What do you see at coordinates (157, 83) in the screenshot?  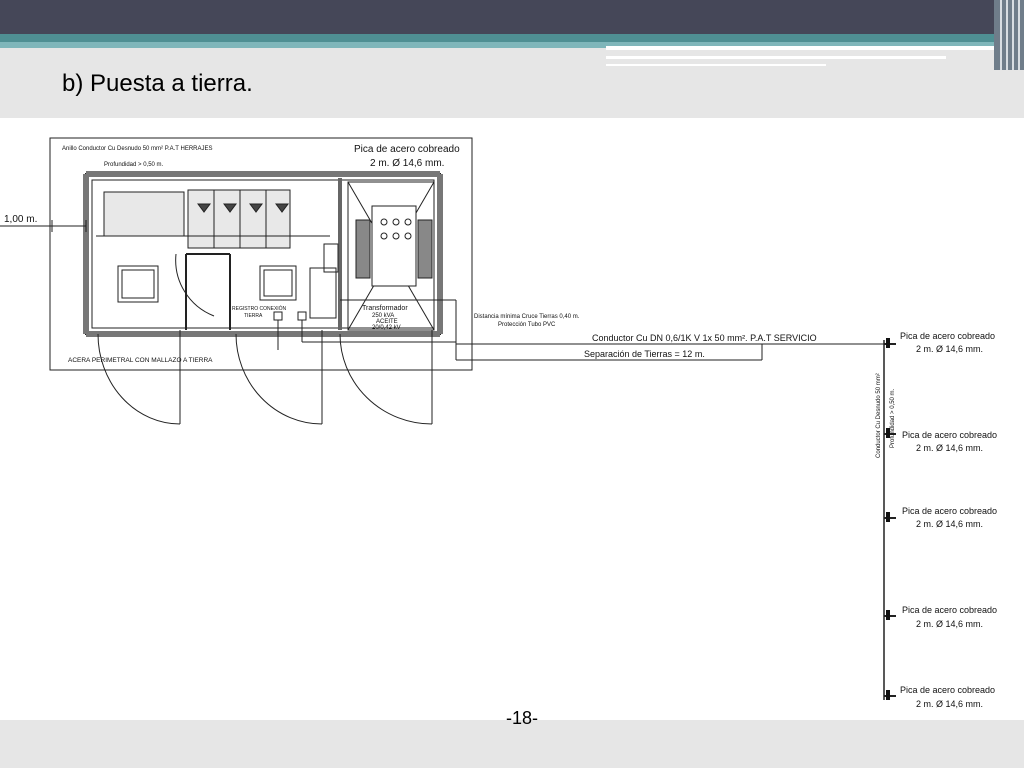 I see `slide-title: b) Puesta a tierra.` at bounding box center [157, 83].